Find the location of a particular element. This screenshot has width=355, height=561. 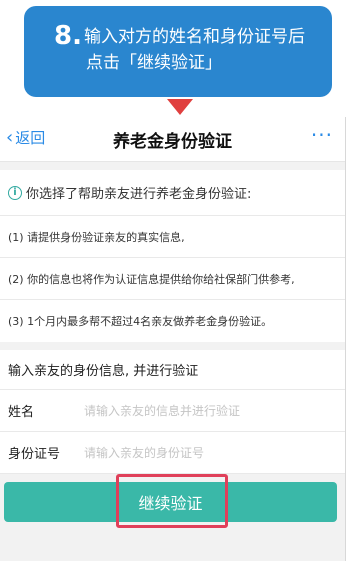

more-options-icon: ··· is located at coordinates (322, 135).